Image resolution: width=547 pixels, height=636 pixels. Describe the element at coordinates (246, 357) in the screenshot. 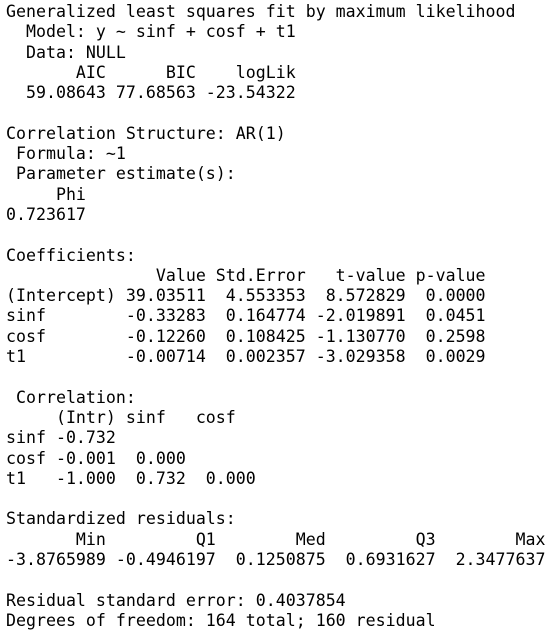

I see `coefficient-row-t1: t1 -0.00714 0.002357 -3.029358 0.0029` at that location.